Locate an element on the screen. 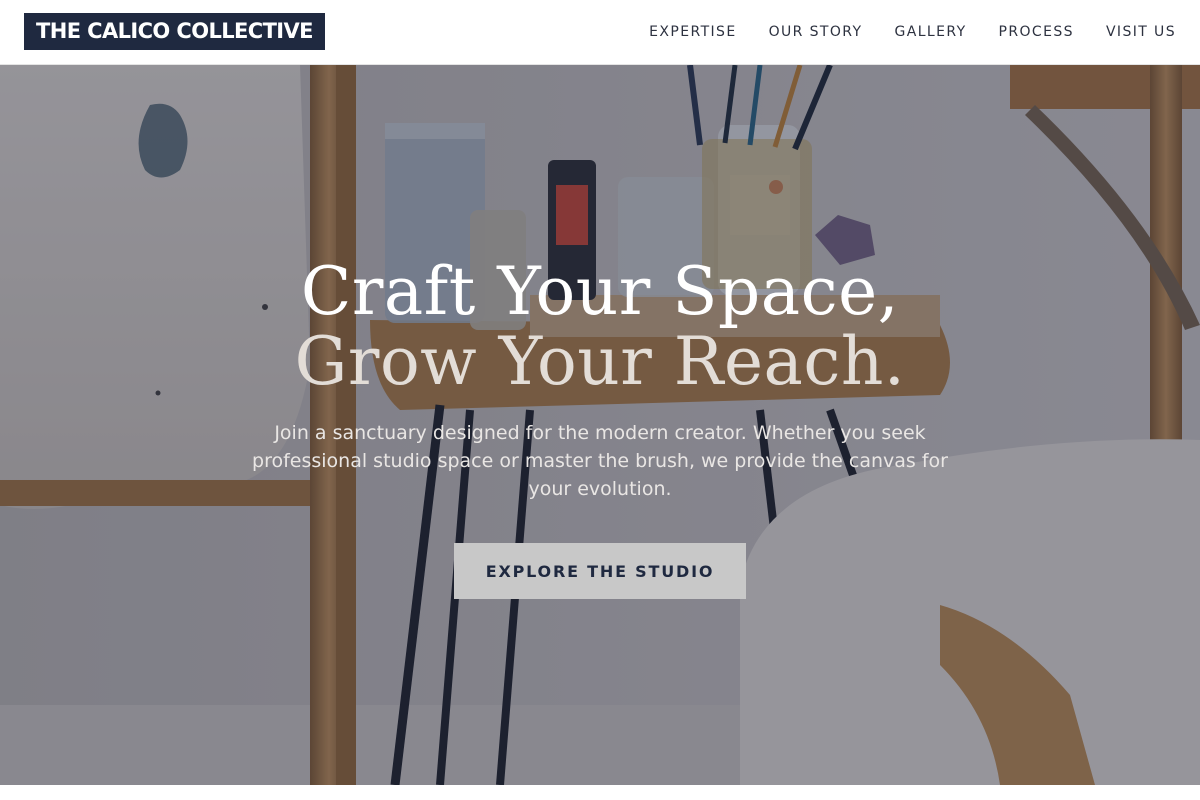 The image size is (1200, 800). nav-link-expertise: EXPERTISE is located at coordinates (692, 32).